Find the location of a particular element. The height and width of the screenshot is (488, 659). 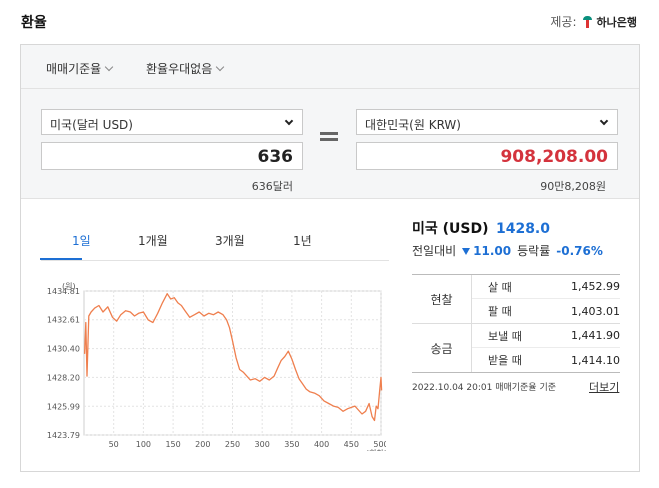

y-tick-label: 1428.20 is located at coordinates (63, 377).